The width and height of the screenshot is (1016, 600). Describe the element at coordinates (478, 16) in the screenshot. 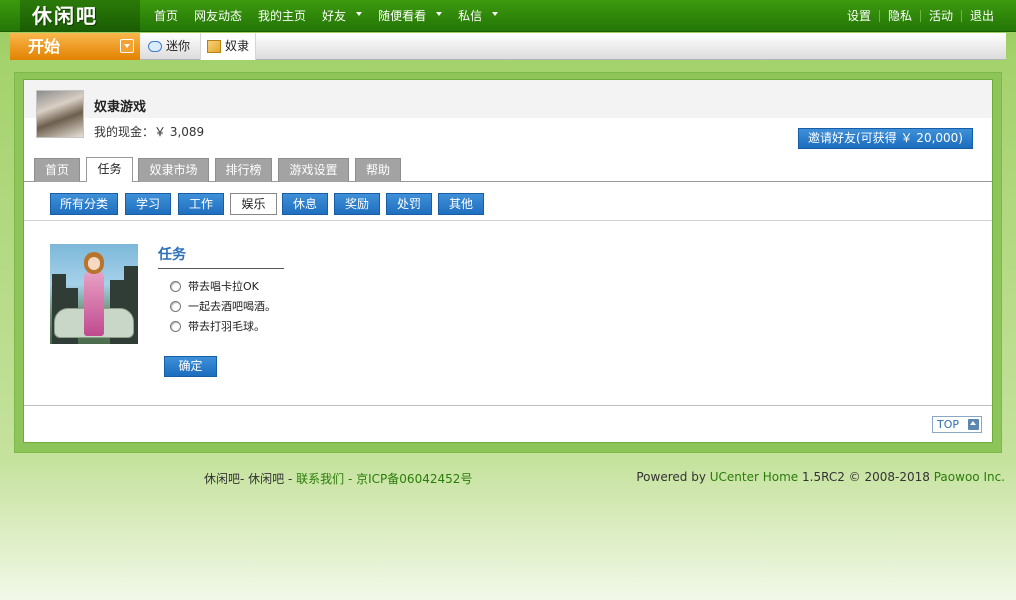

I see `nav-messages: 私信` at that location.